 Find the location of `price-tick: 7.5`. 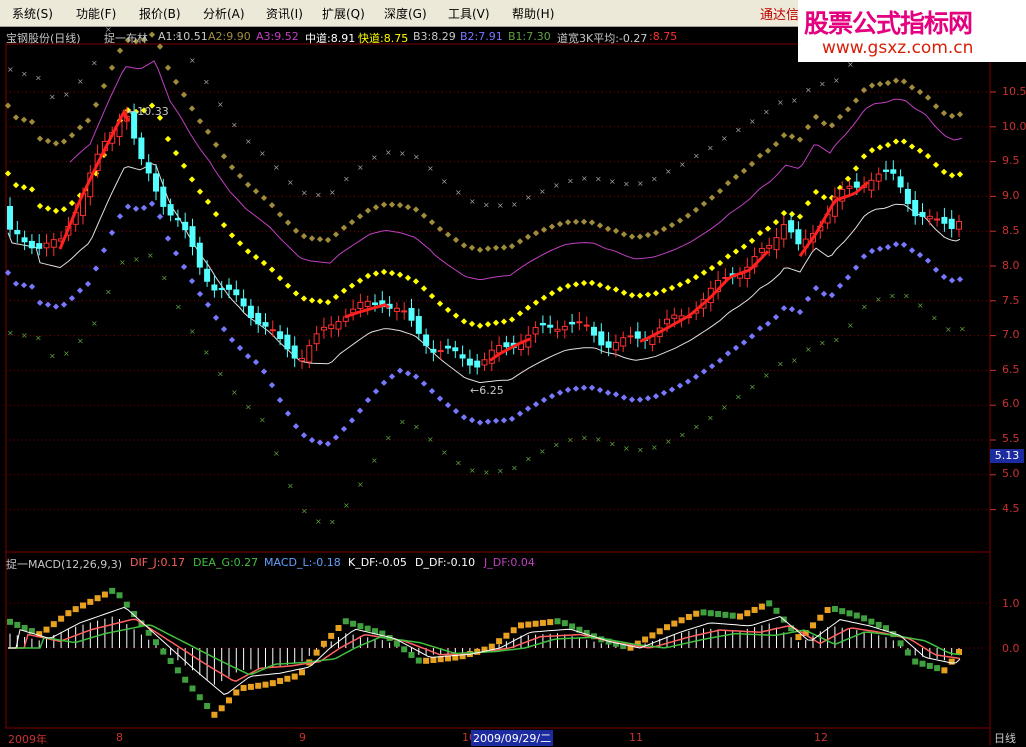

price-tick: 7.5 is located at coordinates (1011, 300).